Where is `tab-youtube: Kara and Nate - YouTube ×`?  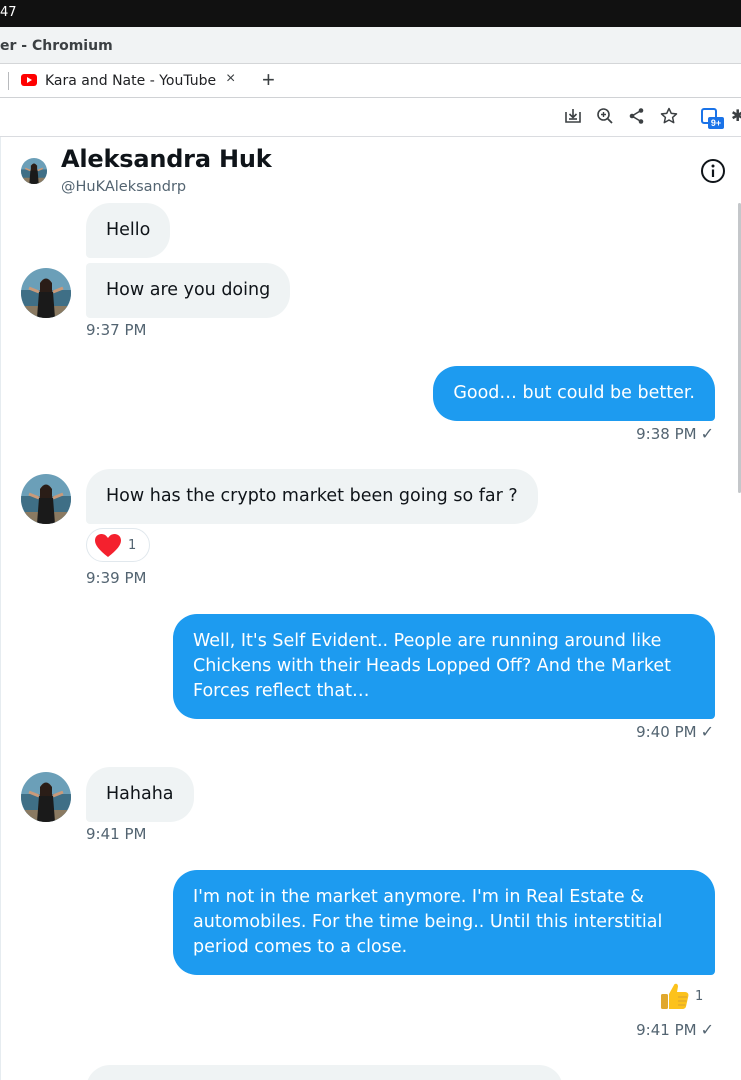
tab-youtube: Kara and Nate - YouTube × is located at coordinates (132, 81).